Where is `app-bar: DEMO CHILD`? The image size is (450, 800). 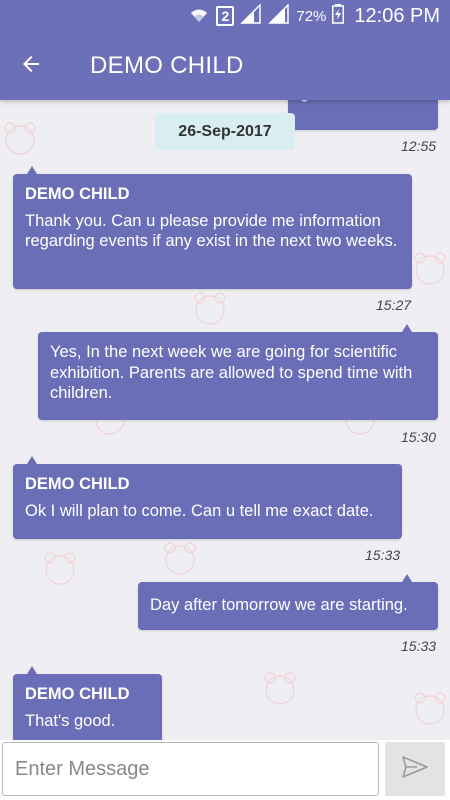
app-bar: DEMO CHILD is located at coordinates (225, 66).